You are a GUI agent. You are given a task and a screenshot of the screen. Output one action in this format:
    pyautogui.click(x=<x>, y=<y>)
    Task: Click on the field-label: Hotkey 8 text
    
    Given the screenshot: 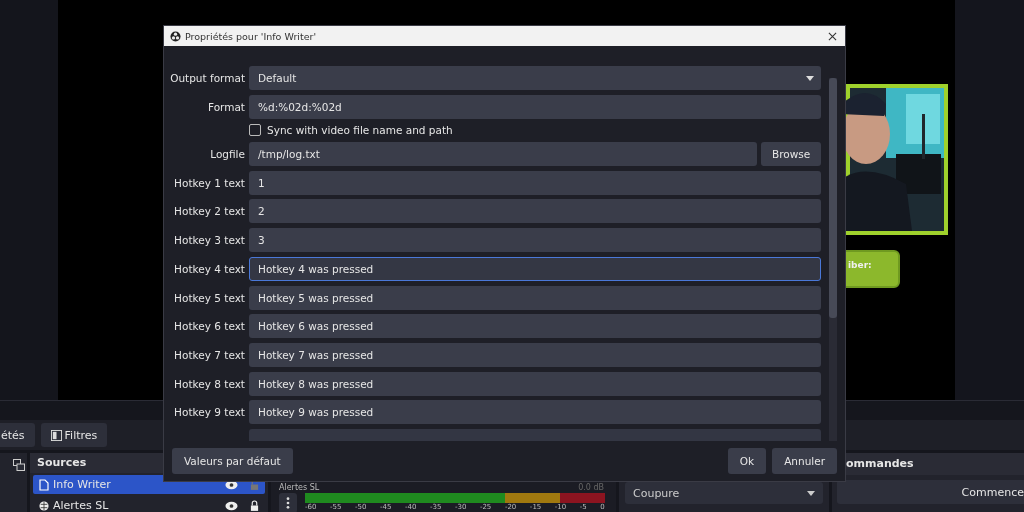 What is the action you would take?
    pyautogui.click(x=209, y=383)
    